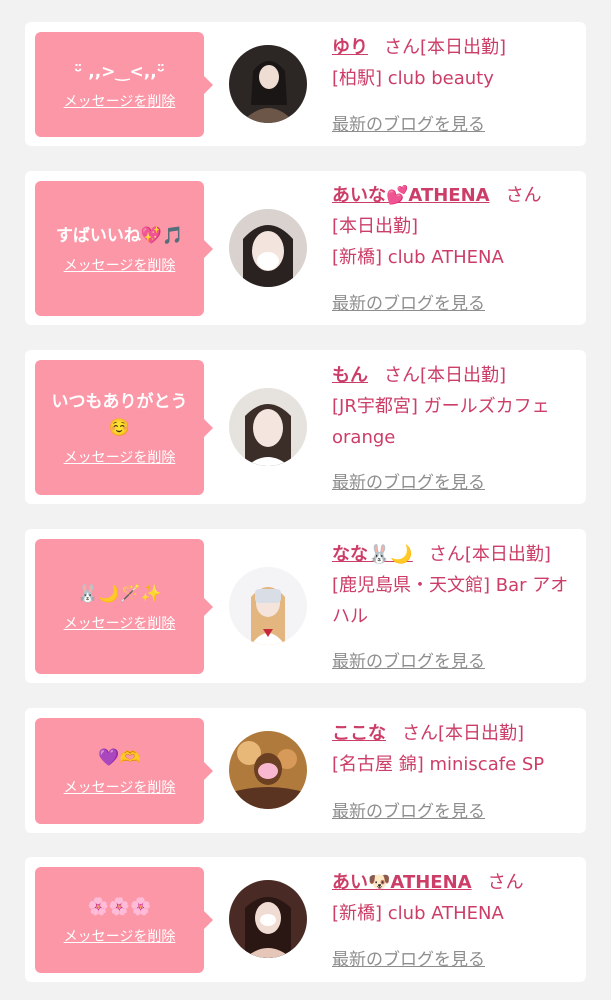 The width and height of the screenshot is (611, 1000). Describe the element at coordinates (119, 758) in the screenshot. I see `message-text: 💜🫶` at that location.